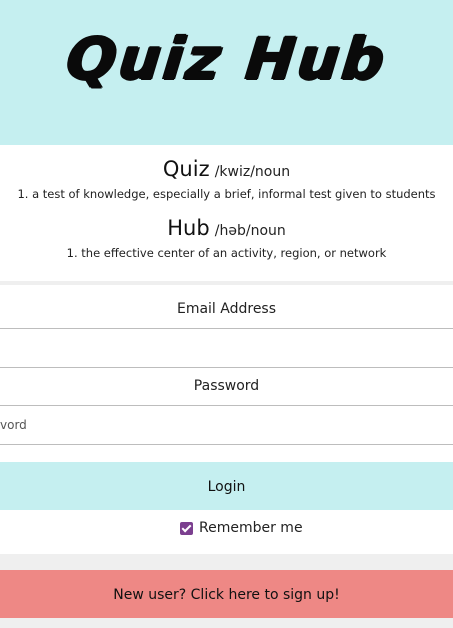  I want to click on login-button: Login, so click(226, 486).